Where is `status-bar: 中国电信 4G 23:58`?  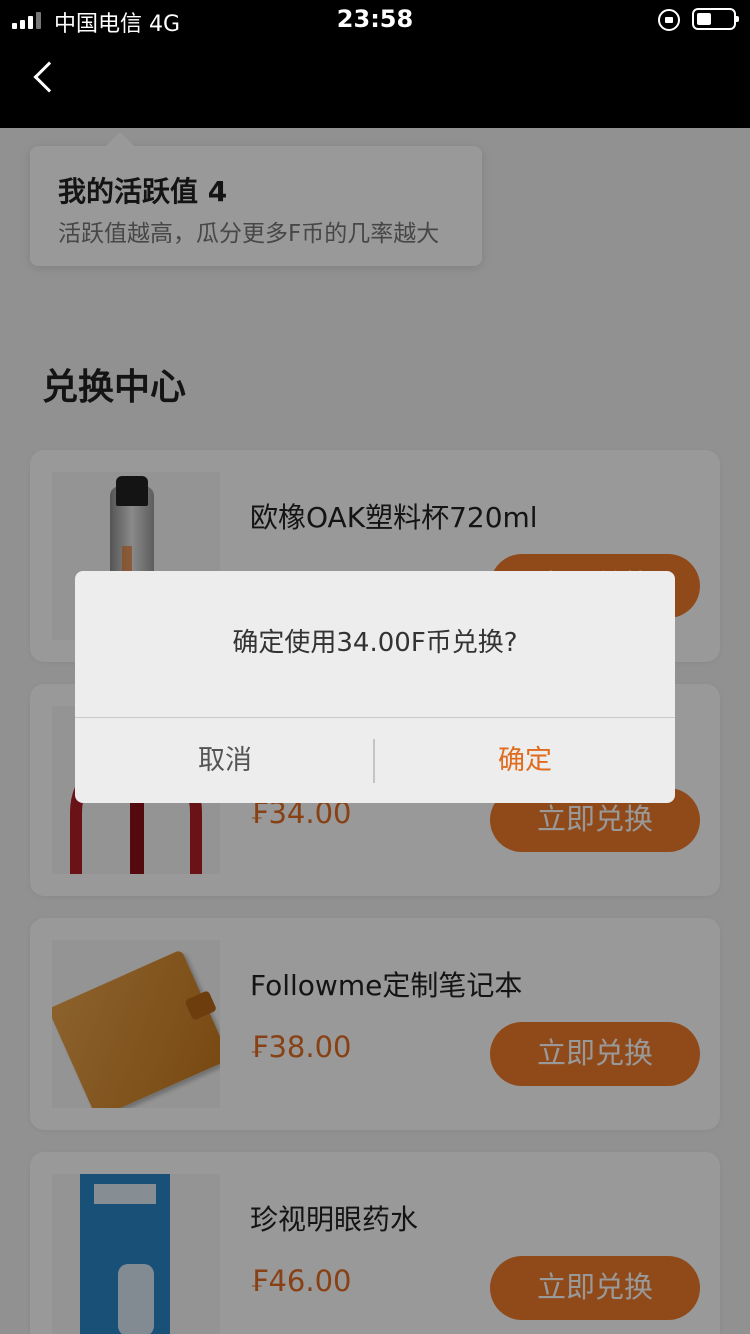
status-bar: 中国电信 4G 23:58 is located at coordinates (375, 20).